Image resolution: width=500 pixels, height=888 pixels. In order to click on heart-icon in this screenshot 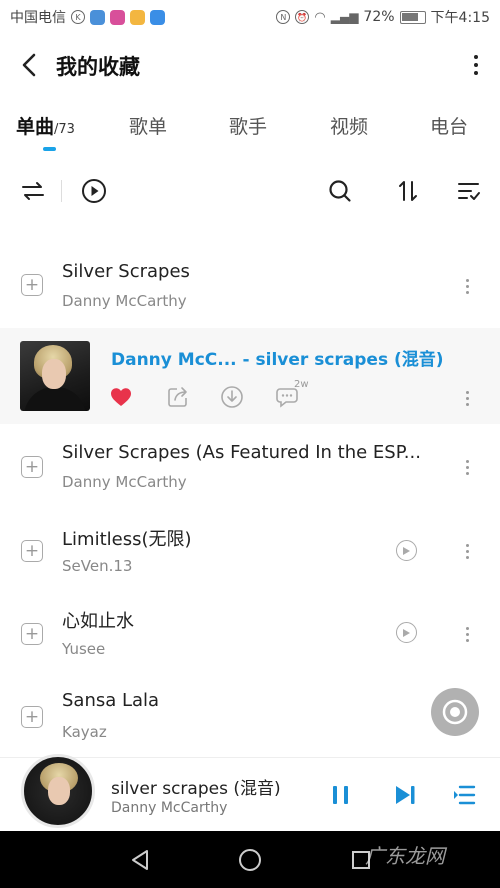, I will do `click(121, 397)`.